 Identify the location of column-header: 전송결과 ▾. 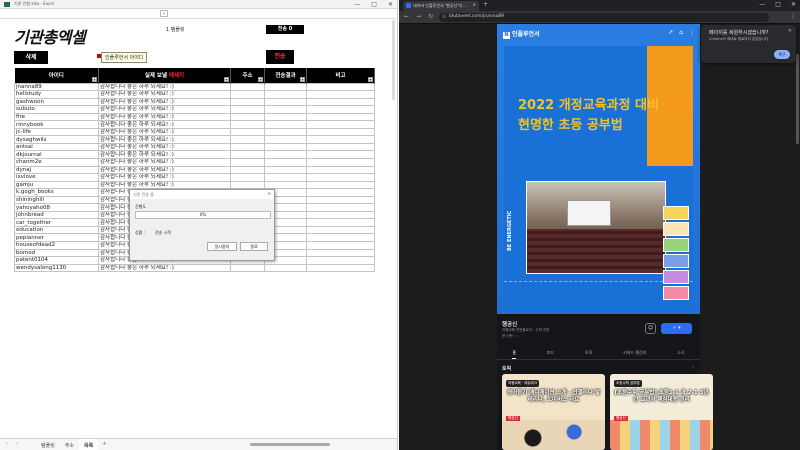
(285, 75).